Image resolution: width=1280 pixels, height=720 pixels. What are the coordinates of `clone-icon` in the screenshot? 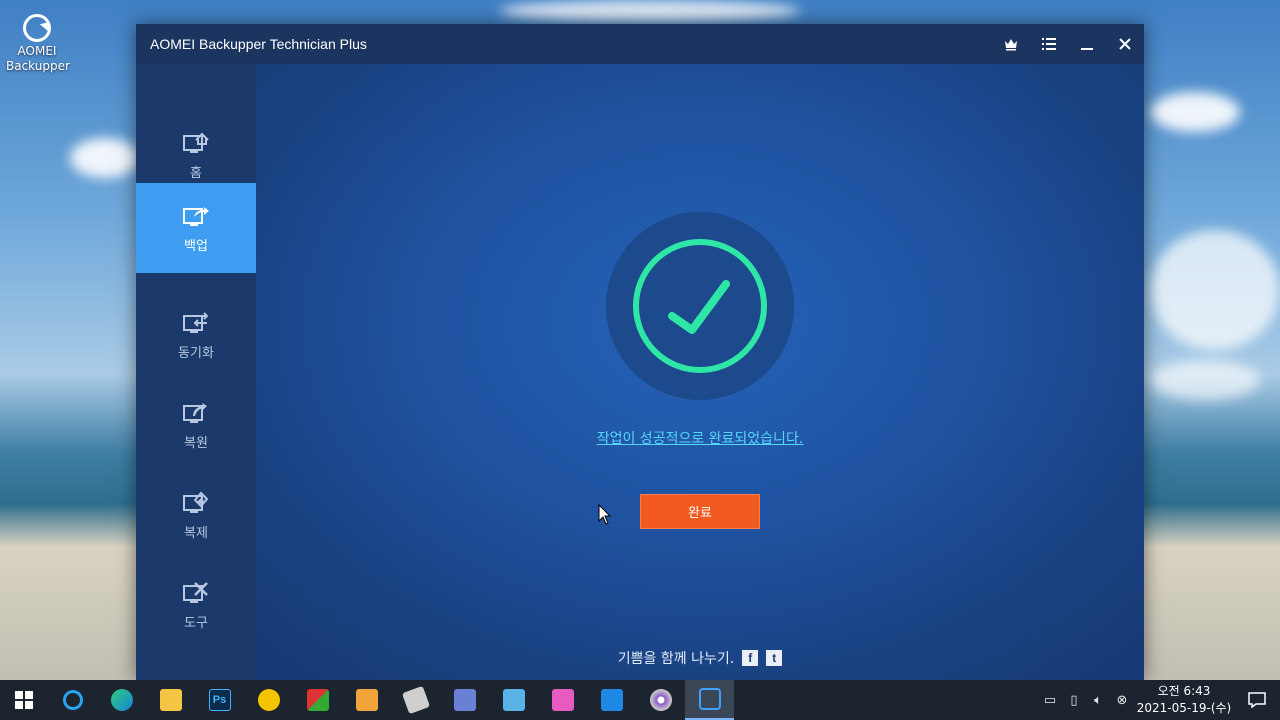 It's located at (196, 502).